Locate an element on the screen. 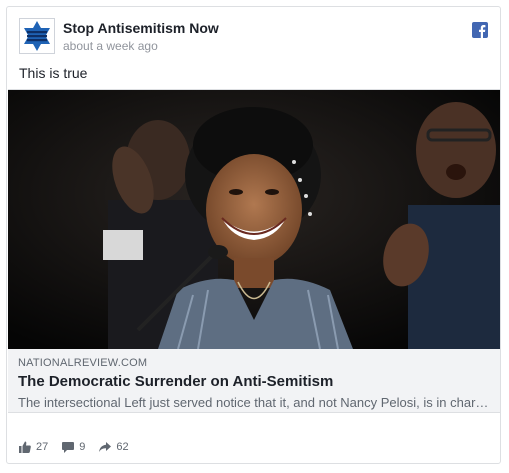  share-count-value: 62 is located at coordinates (122, 447).